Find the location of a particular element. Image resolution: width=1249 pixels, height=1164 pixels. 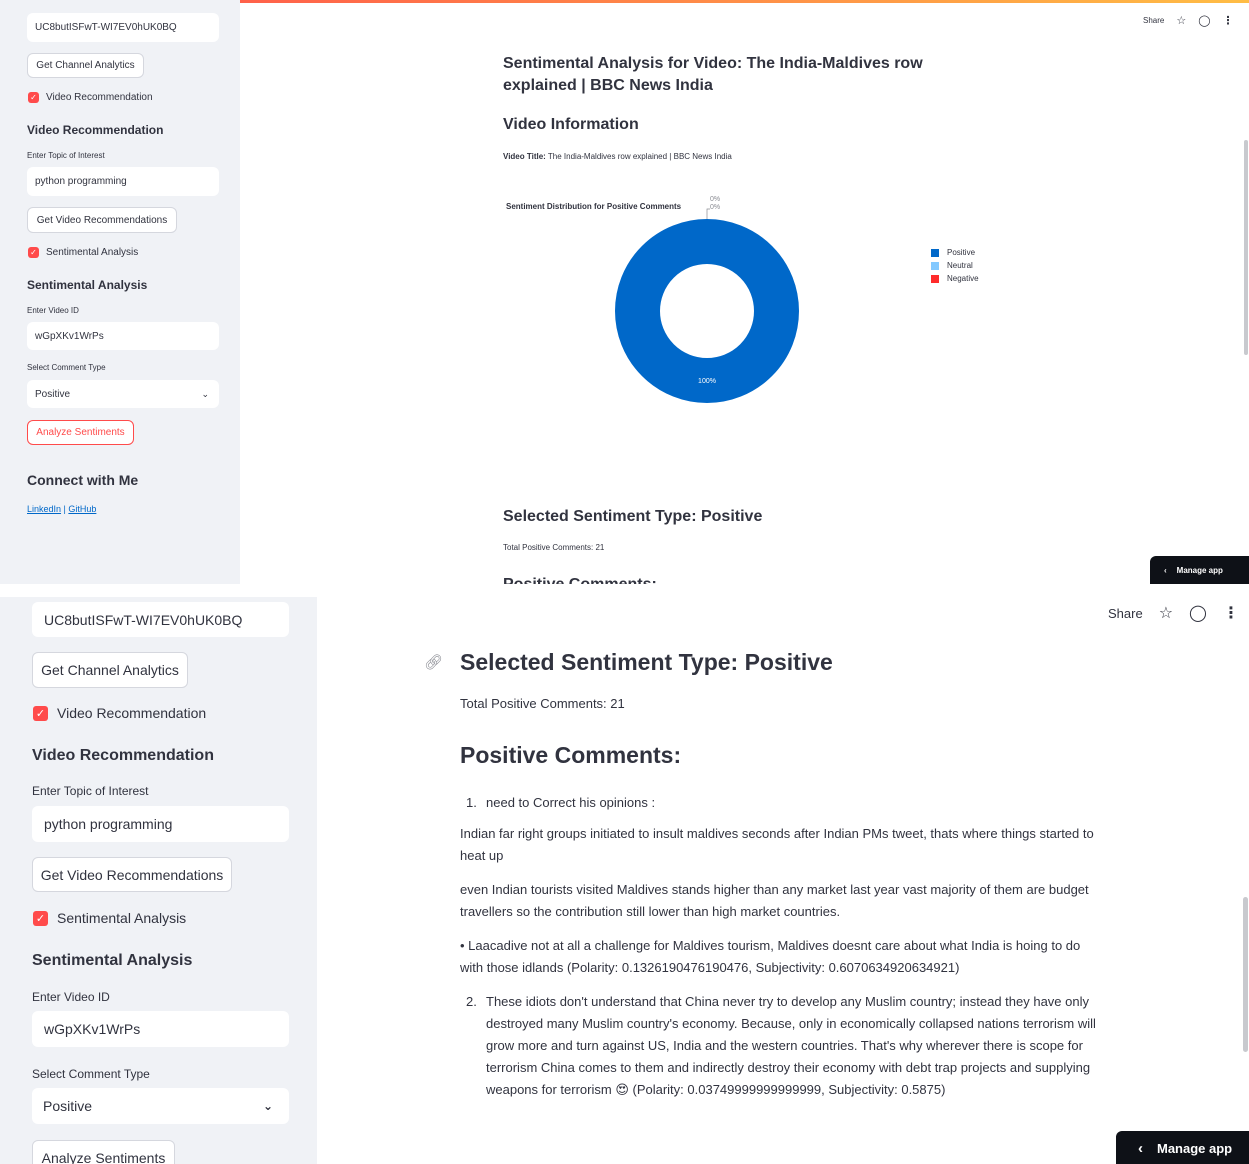

linkedin-link: LinkedIn is located at coordinates (44, 509).